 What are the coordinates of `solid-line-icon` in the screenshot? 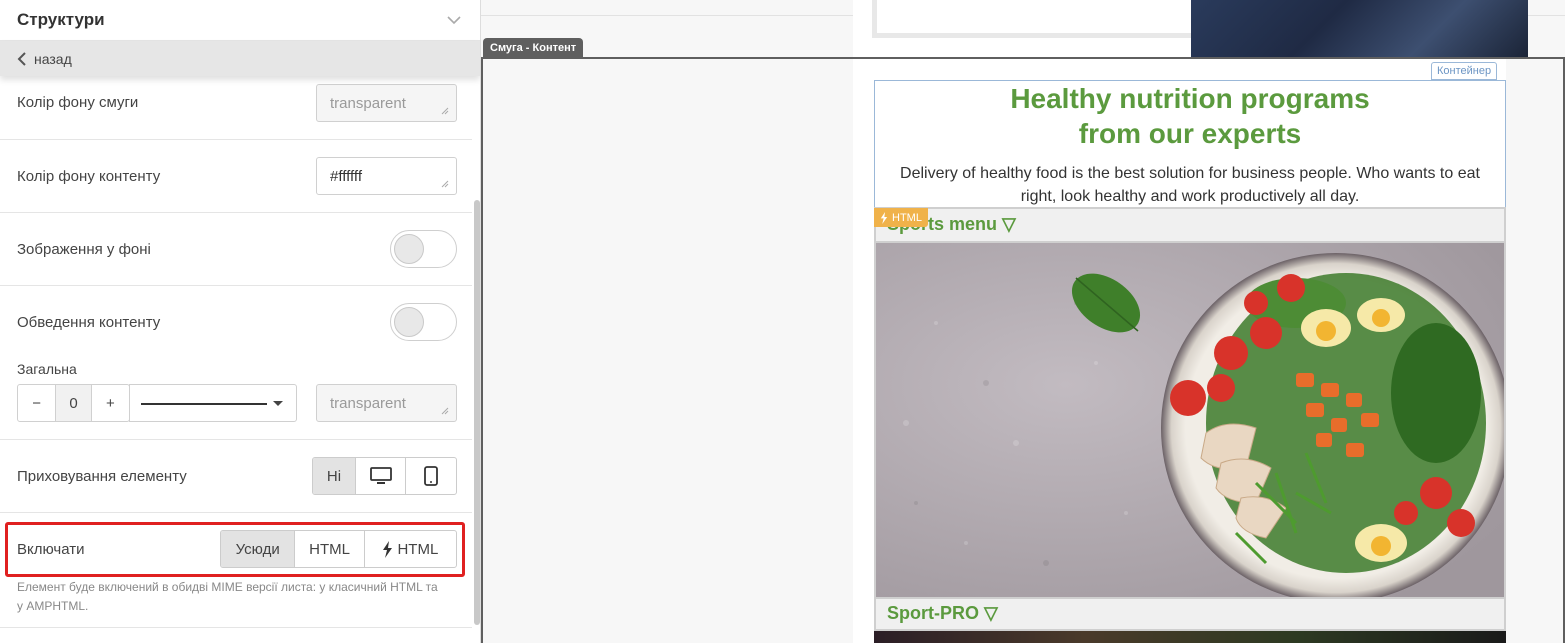 It's located at (204, 404).